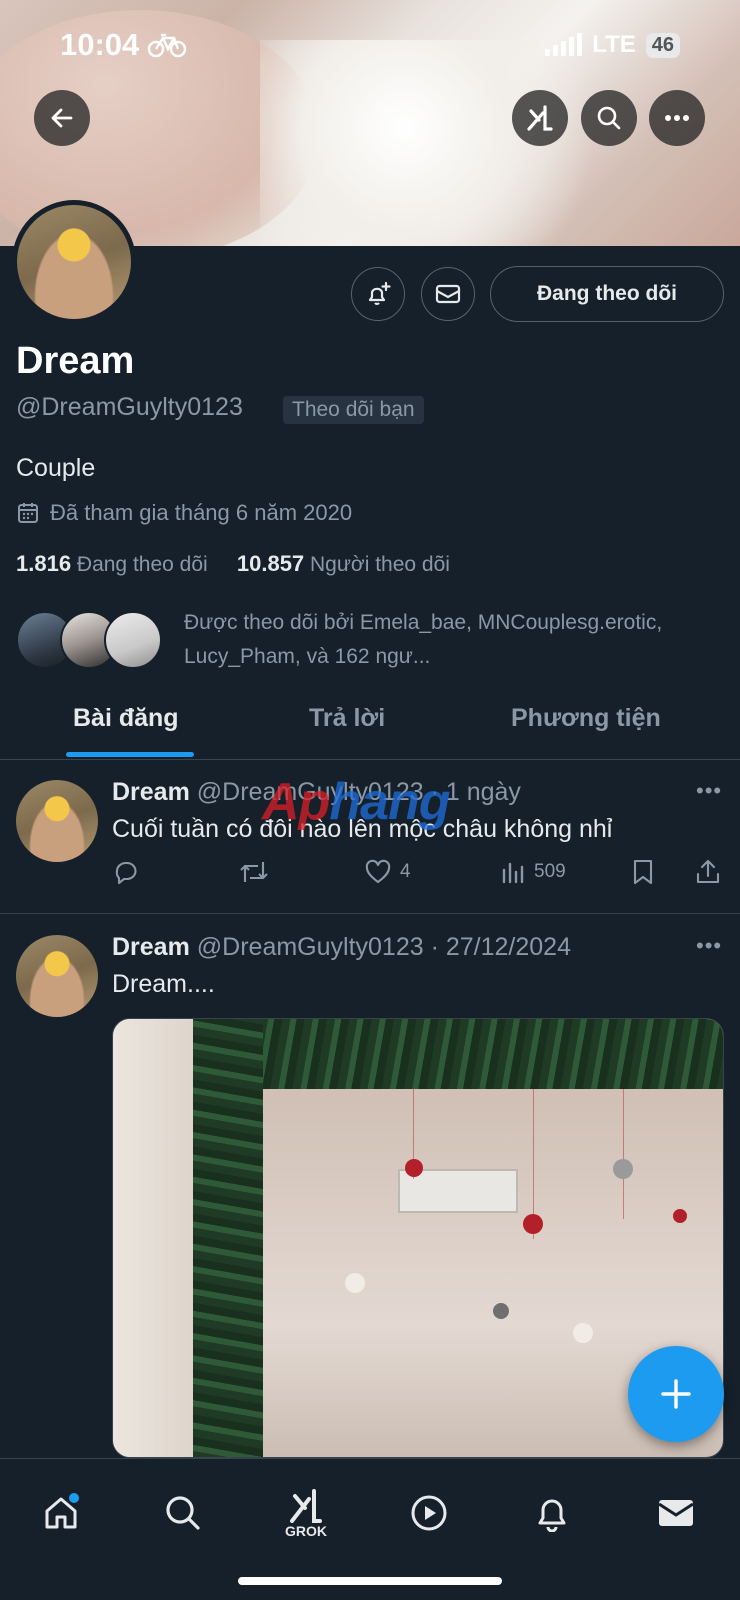 The height and width of the screenshot is (1600, 740). I want to click on back-button, so click(62, 118).